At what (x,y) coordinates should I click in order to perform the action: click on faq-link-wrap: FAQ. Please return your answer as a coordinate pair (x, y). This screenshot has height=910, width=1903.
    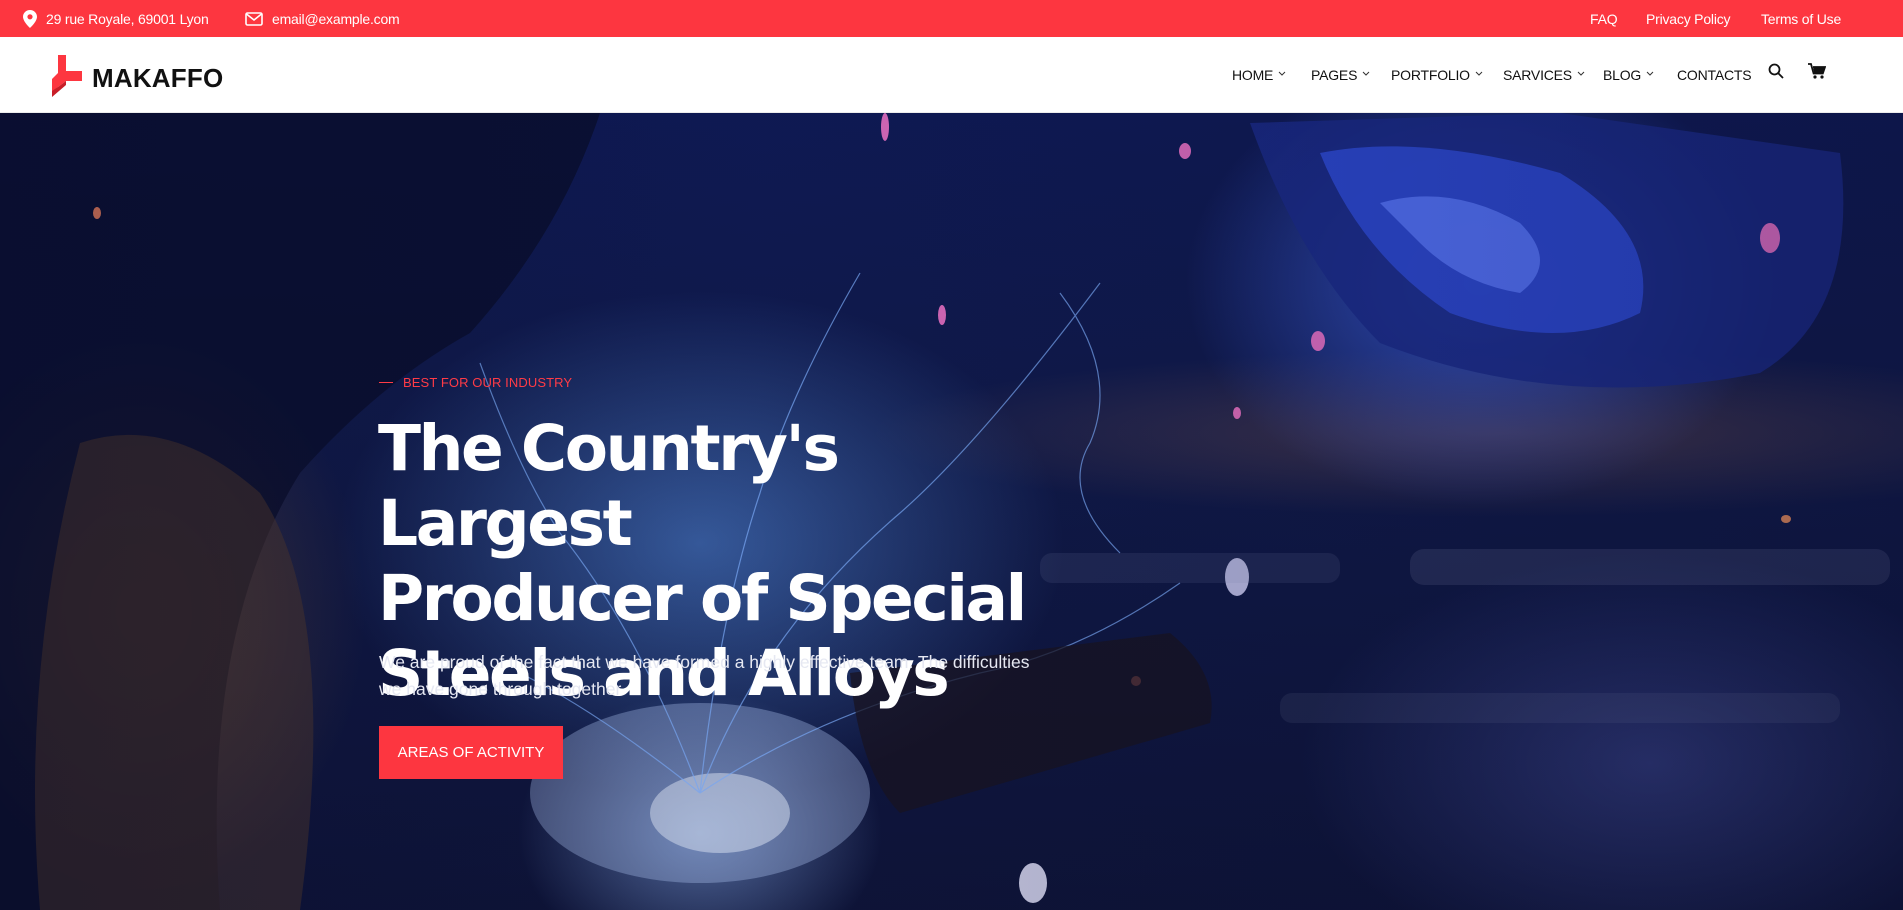
    Looking at the image, I should click on (1604, 18).